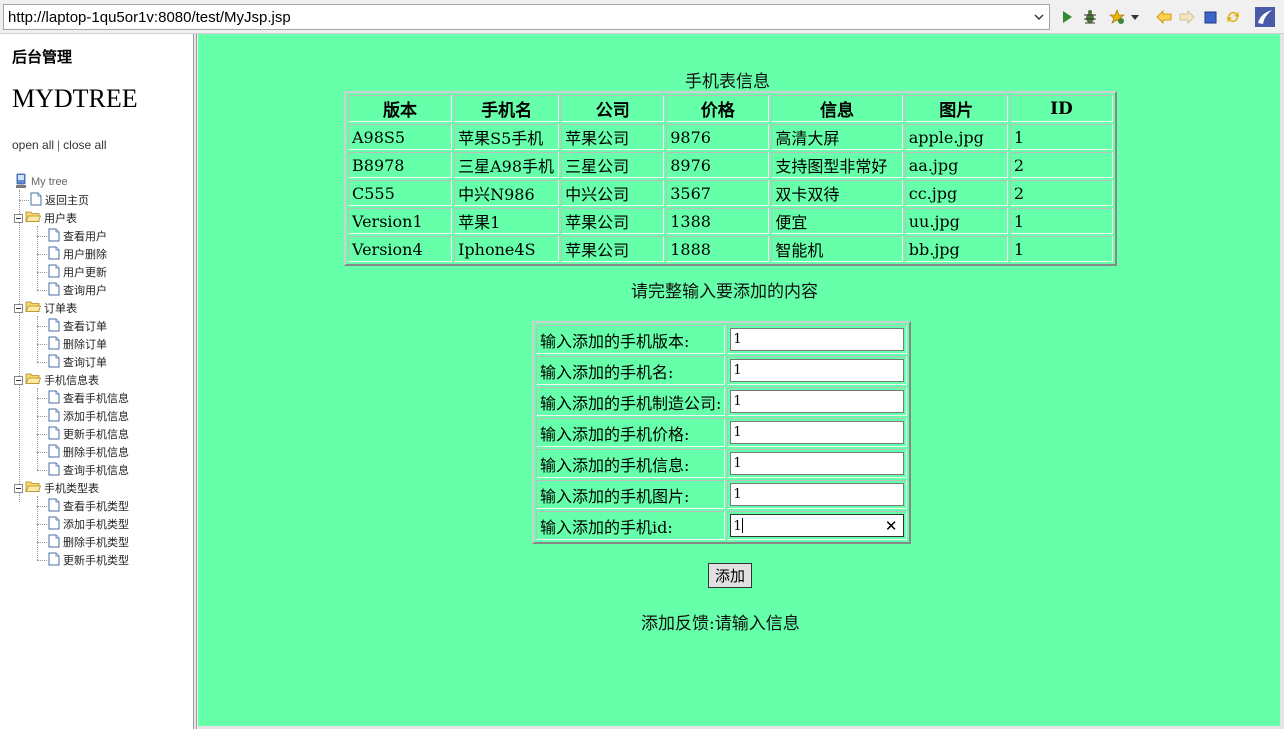 The width and height of the screenshot is (1284, 729). I want to click on frame-divider, so click(195, 381).